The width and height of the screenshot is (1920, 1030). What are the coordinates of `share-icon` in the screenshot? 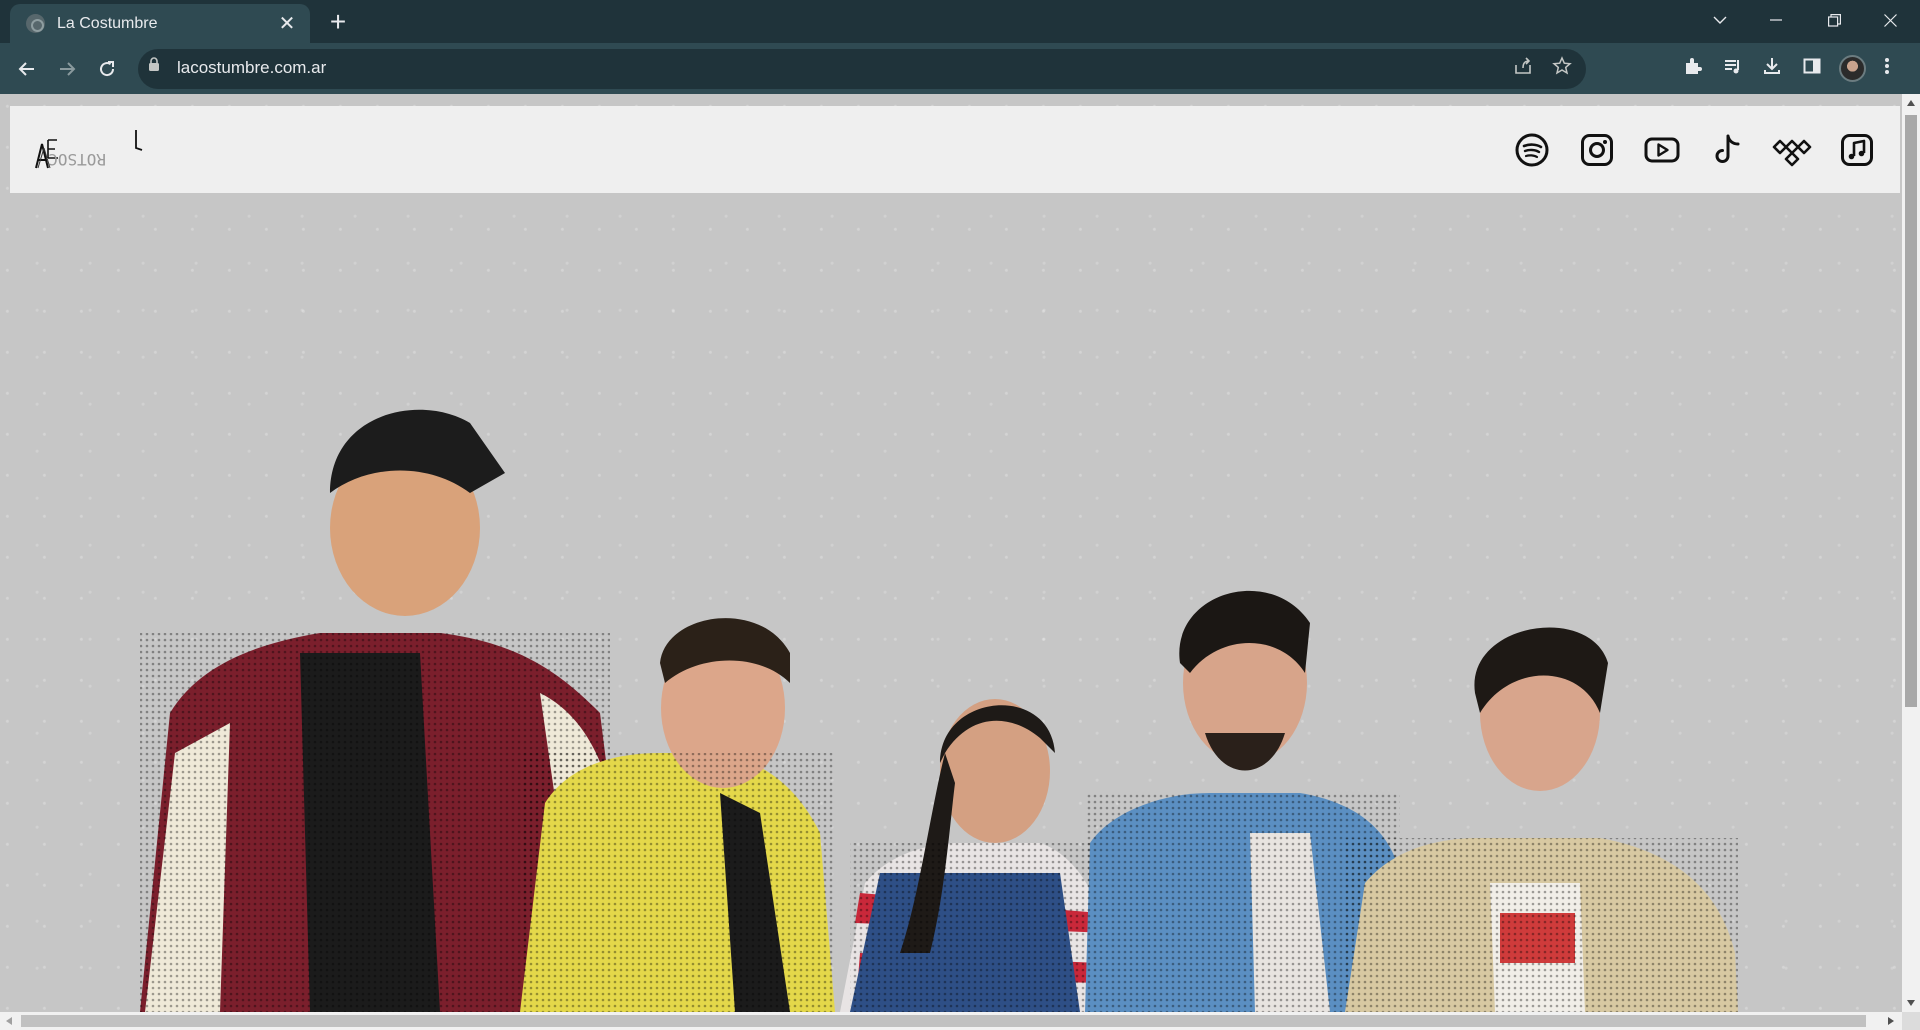 It's located at (1523, 66).